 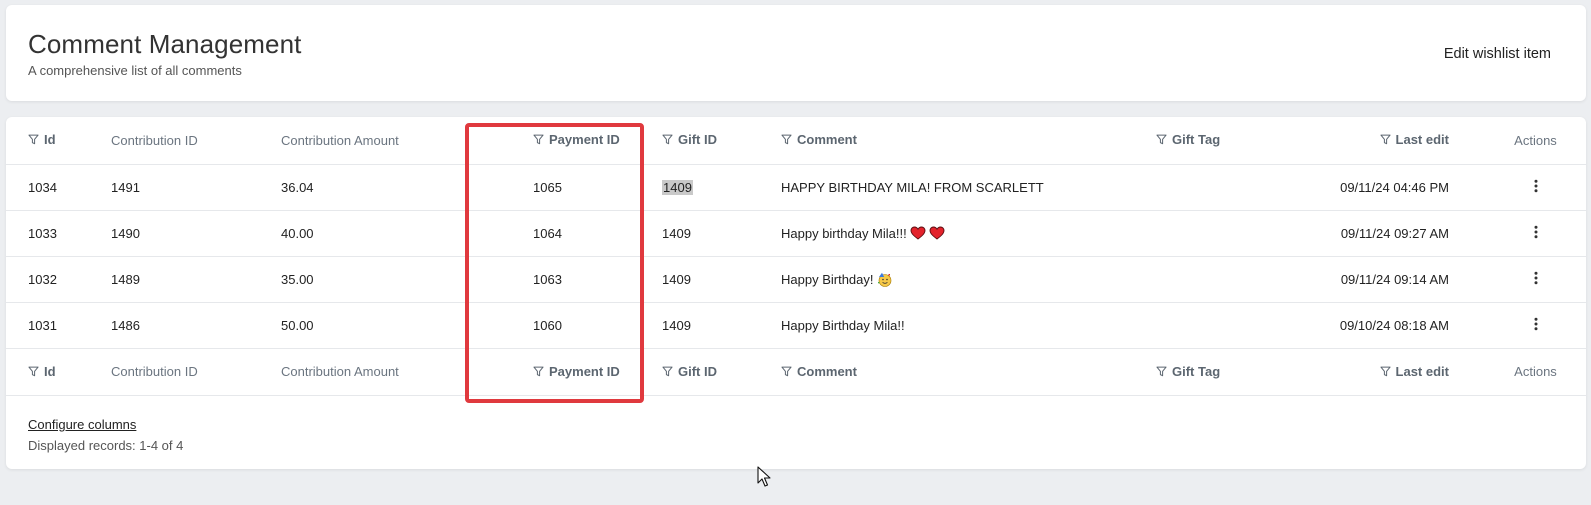 I want to click on comment-value: Happy birthday Mila!!!, so click(x=844, y=233).